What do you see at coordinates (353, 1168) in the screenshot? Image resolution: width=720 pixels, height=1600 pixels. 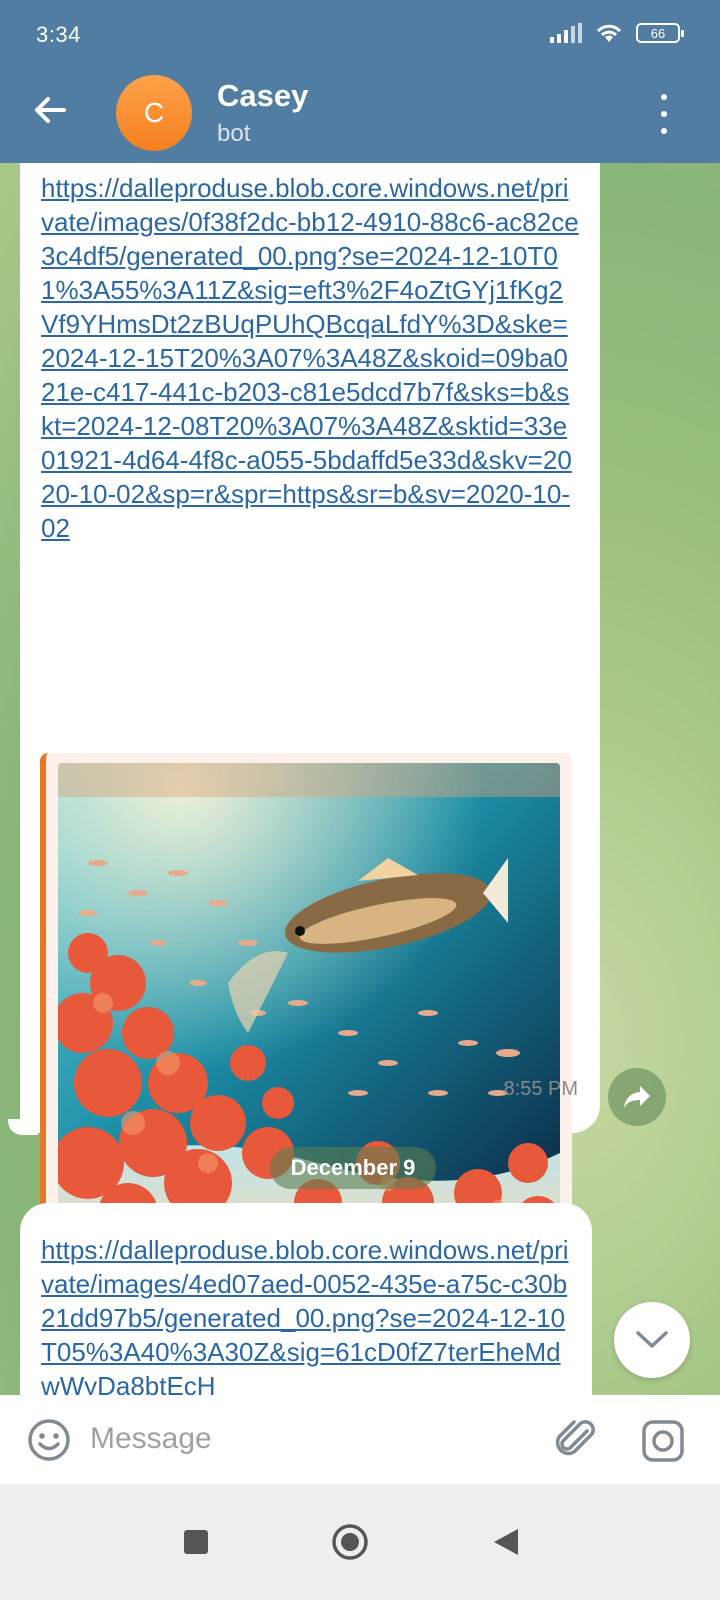 I see `date-separator: December 9` at bounding box center [353, 1168].